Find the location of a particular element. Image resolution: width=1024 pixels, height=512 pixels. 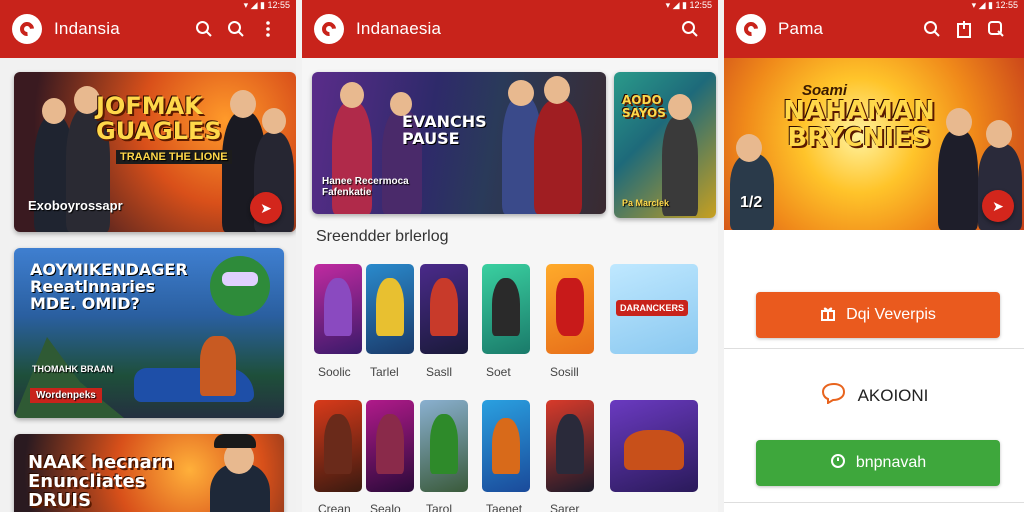

banner-headline: NAAK hecnarn Enuncliates DRUIS is located at coordinates (101, 481).